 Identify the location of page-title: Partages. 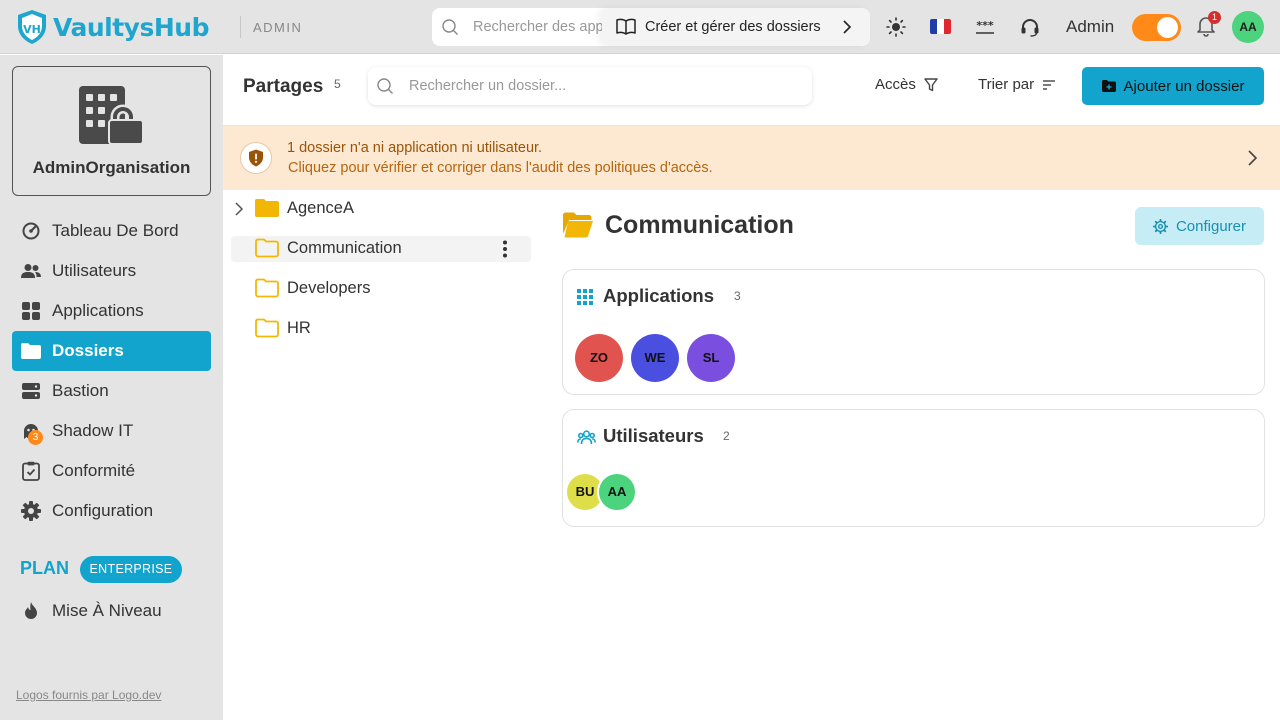
(283, 86).